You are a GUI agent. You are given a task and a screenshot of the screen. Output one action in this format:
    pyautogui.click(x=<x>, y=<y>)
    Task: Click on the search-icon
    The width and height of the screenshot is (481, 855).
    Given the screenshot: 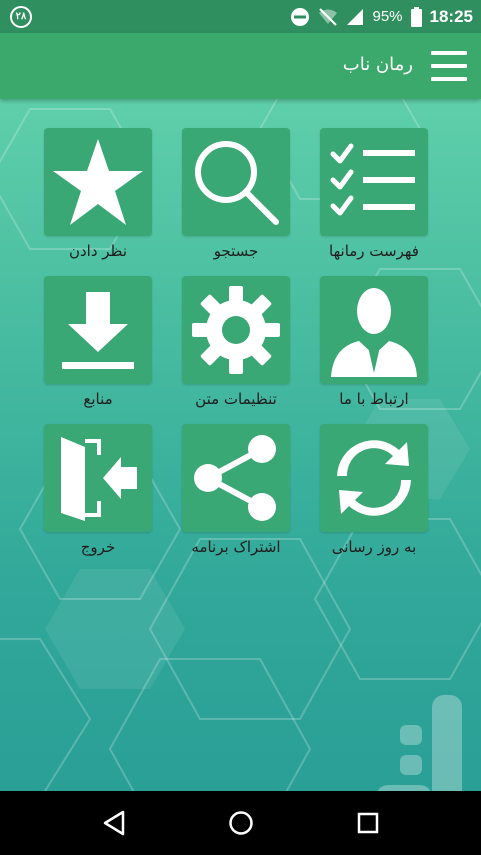 What is the action you would take?
    pyautogui.click(x=237, y=183)
    